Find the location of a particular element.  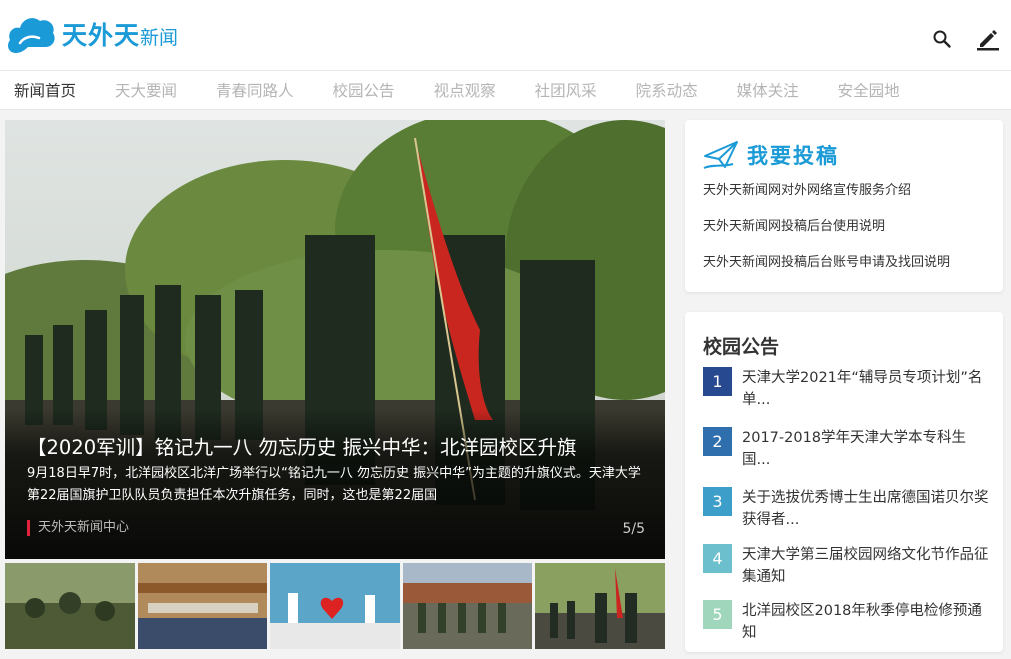

top-header: 天外天新闻 is located at coordinates (505, 35).